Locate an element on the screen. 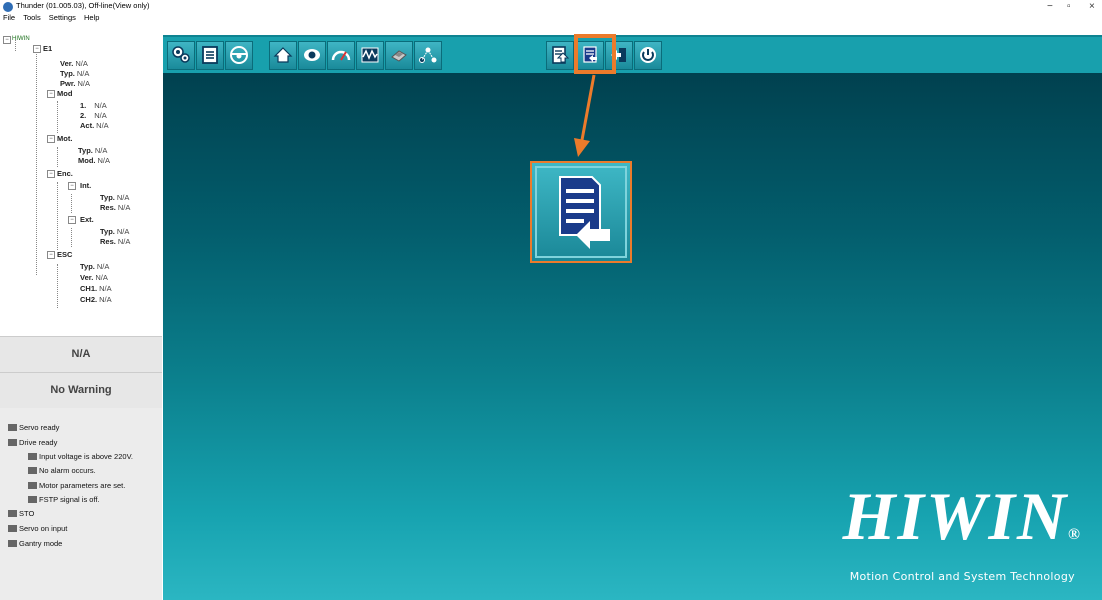 This screenshot has height=600, width=1102. indicator-input-voltage: Input voltage is above 220V. is located at coordinates (80, 456).